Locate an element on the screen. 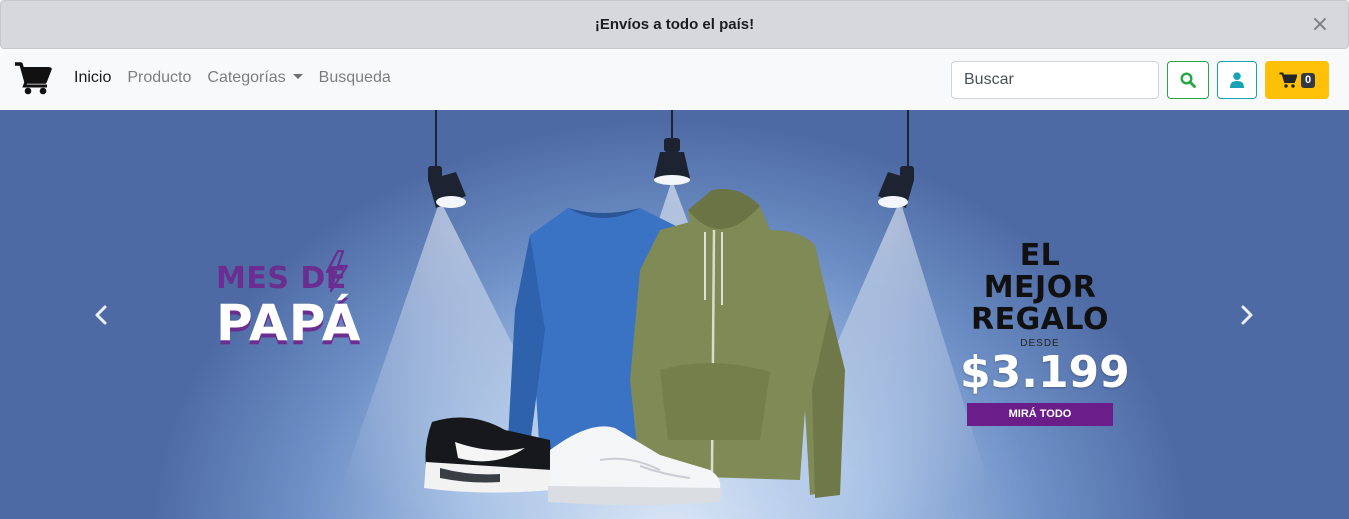 The width and height of the screenshot is (1349, 519). announcement-text: ¡Envíos a todo el país! is located at coordinates (674, 24).